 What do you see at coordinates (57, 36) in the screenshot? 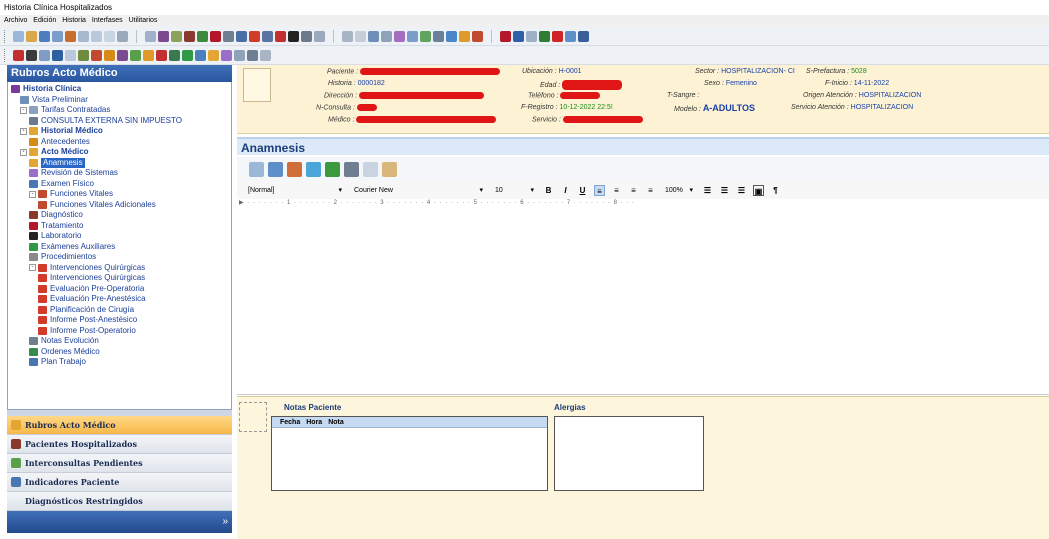
I see `print-icon` at bounding box center [57, 36].